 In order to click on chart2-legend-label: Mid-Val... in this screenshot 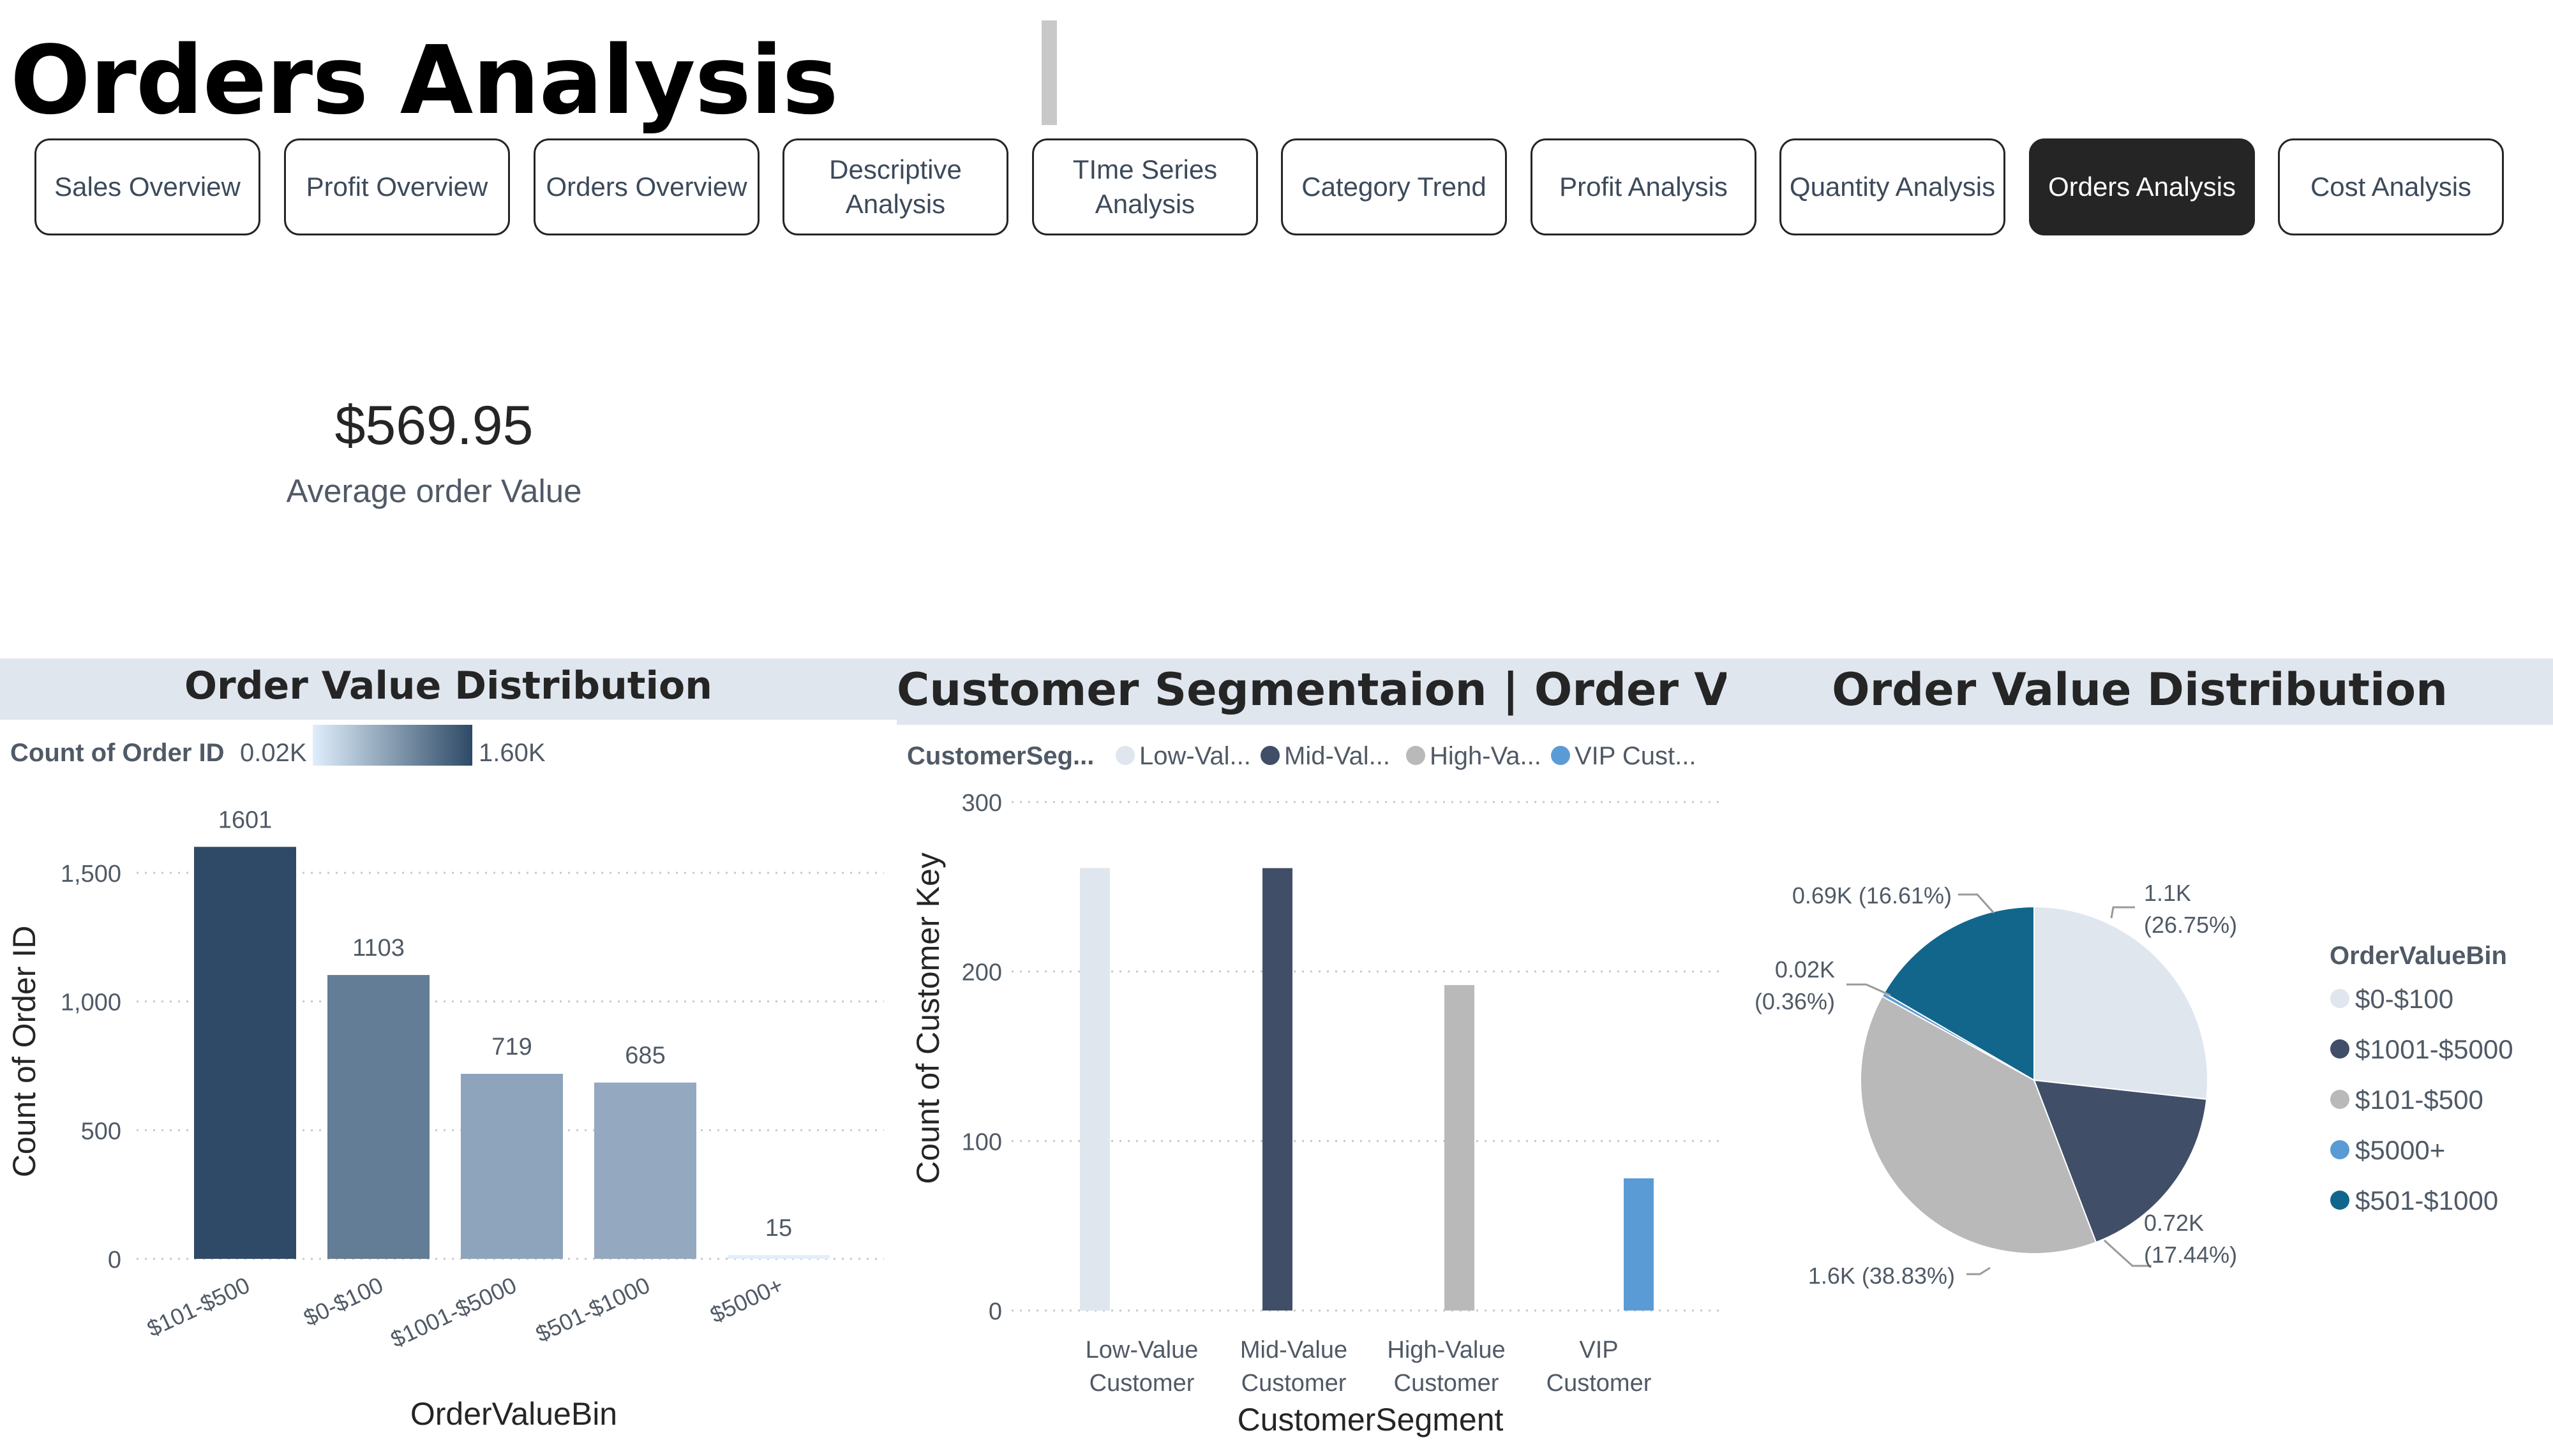, I will do `click(1337, 756)`.